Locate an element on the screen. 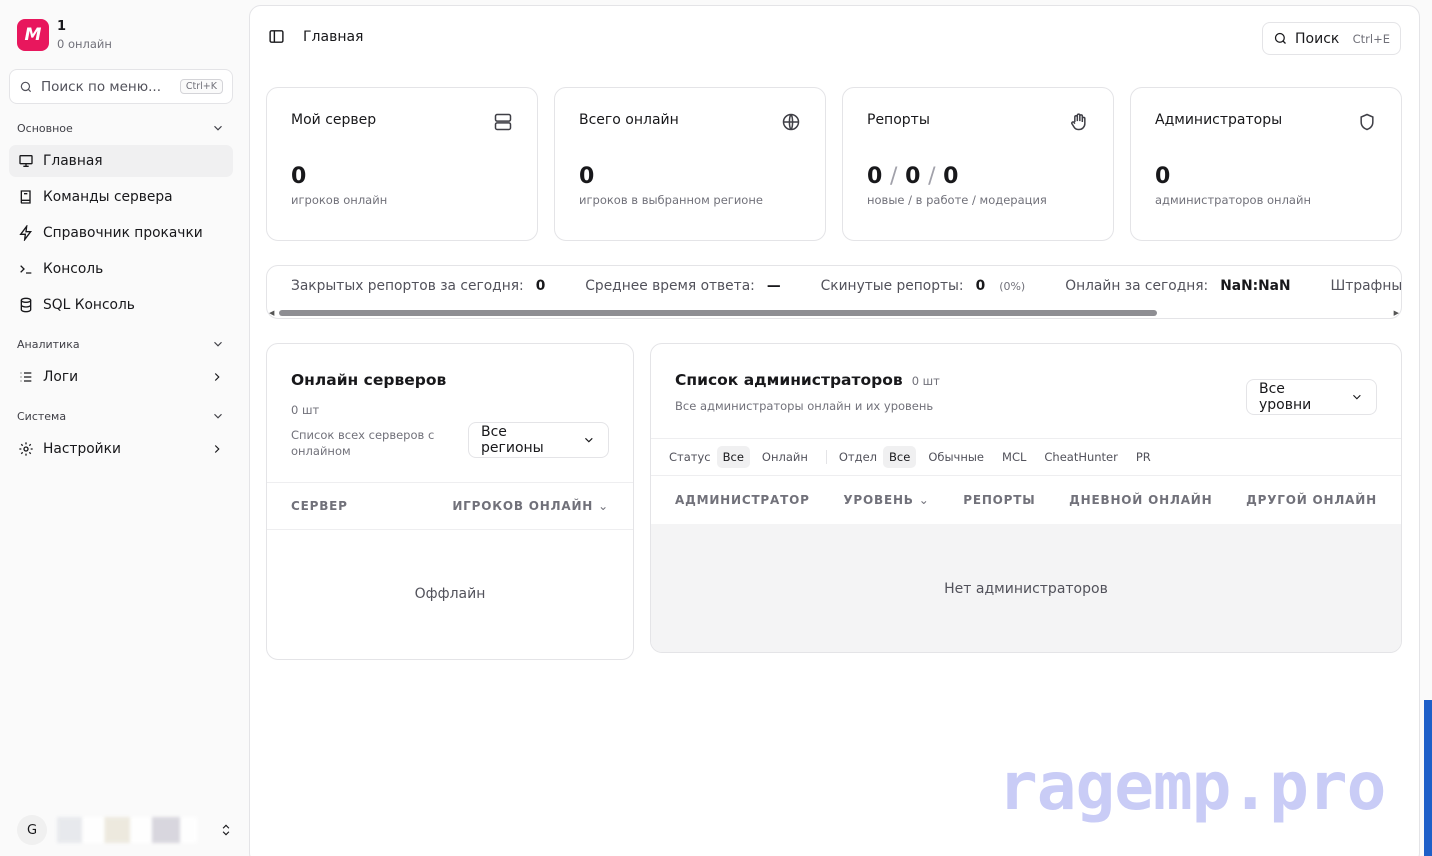  window-edge is located at coordinates (1428, 778).